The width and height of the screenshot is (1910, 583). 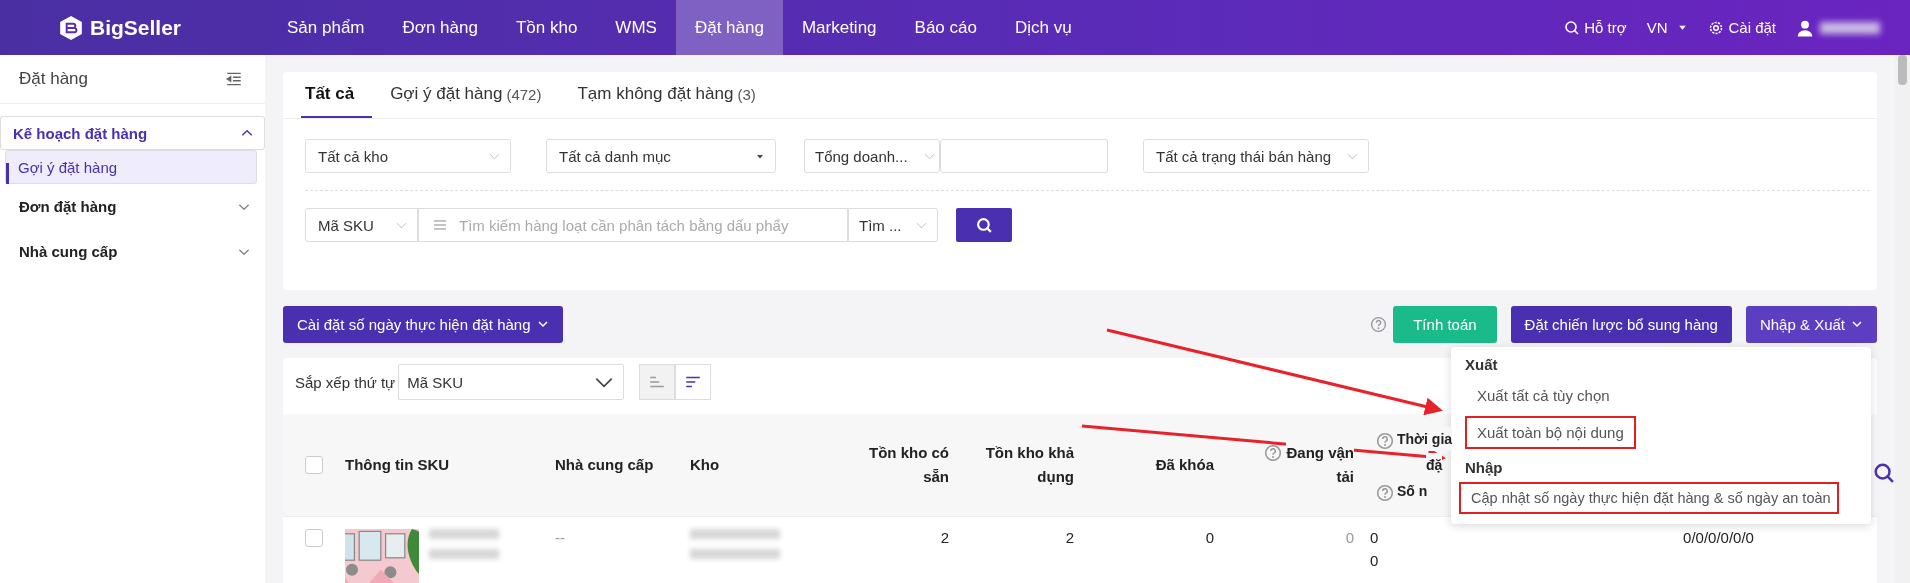 I want to click on settings-link: Cài đặt, so click(x=1742, y=27).